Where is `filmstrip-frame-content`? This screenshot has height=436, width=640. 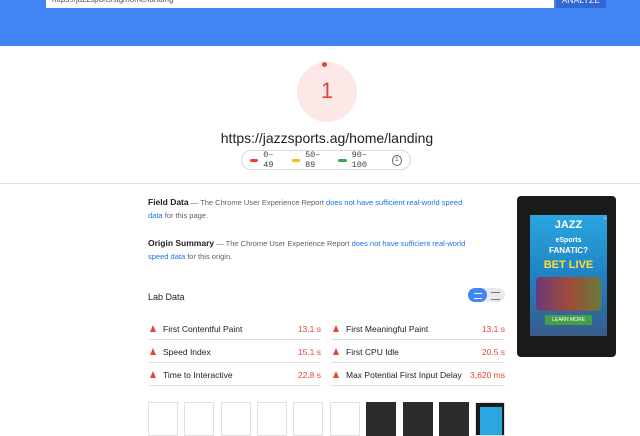
filmstrip-frame-content is located at coordinates (491, 421).